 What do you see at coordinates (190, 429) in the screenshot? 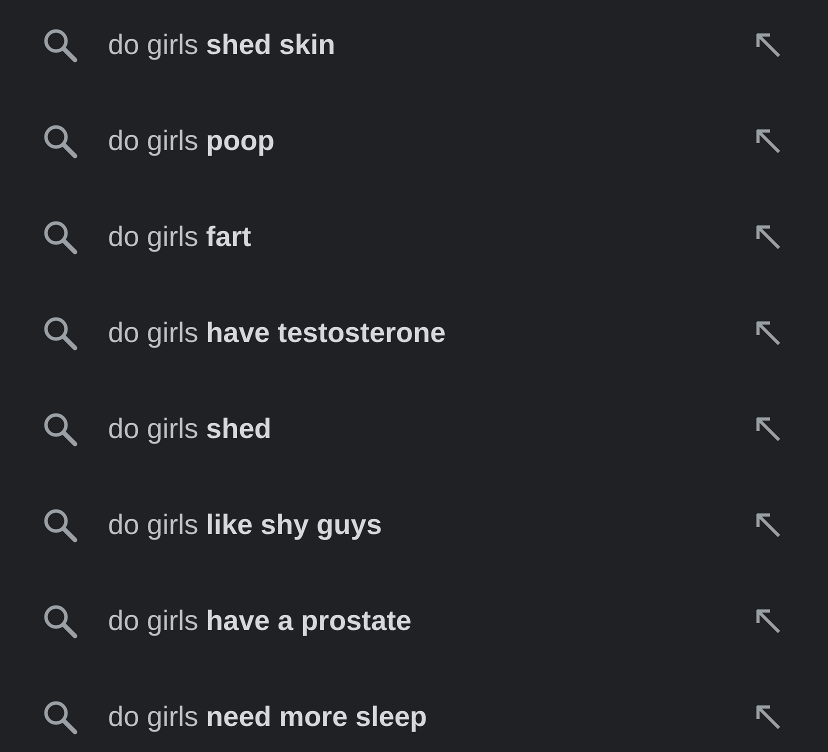
I see `suggestion-link: do girls shed` at bounding box center [190, 429].